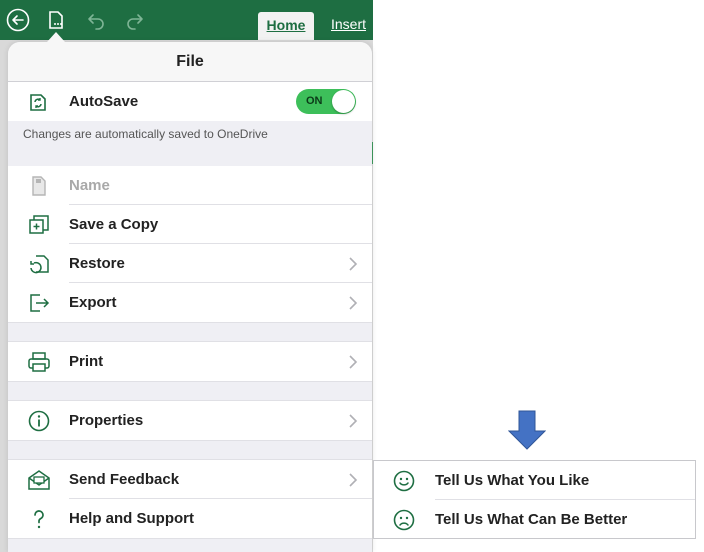 Image resolution: width=704 pixels, height=552 pixels. Describe the element at coordinates (114, 224) in the screenshot. I see `save-a-copy-label: Save a Copy` at that location.